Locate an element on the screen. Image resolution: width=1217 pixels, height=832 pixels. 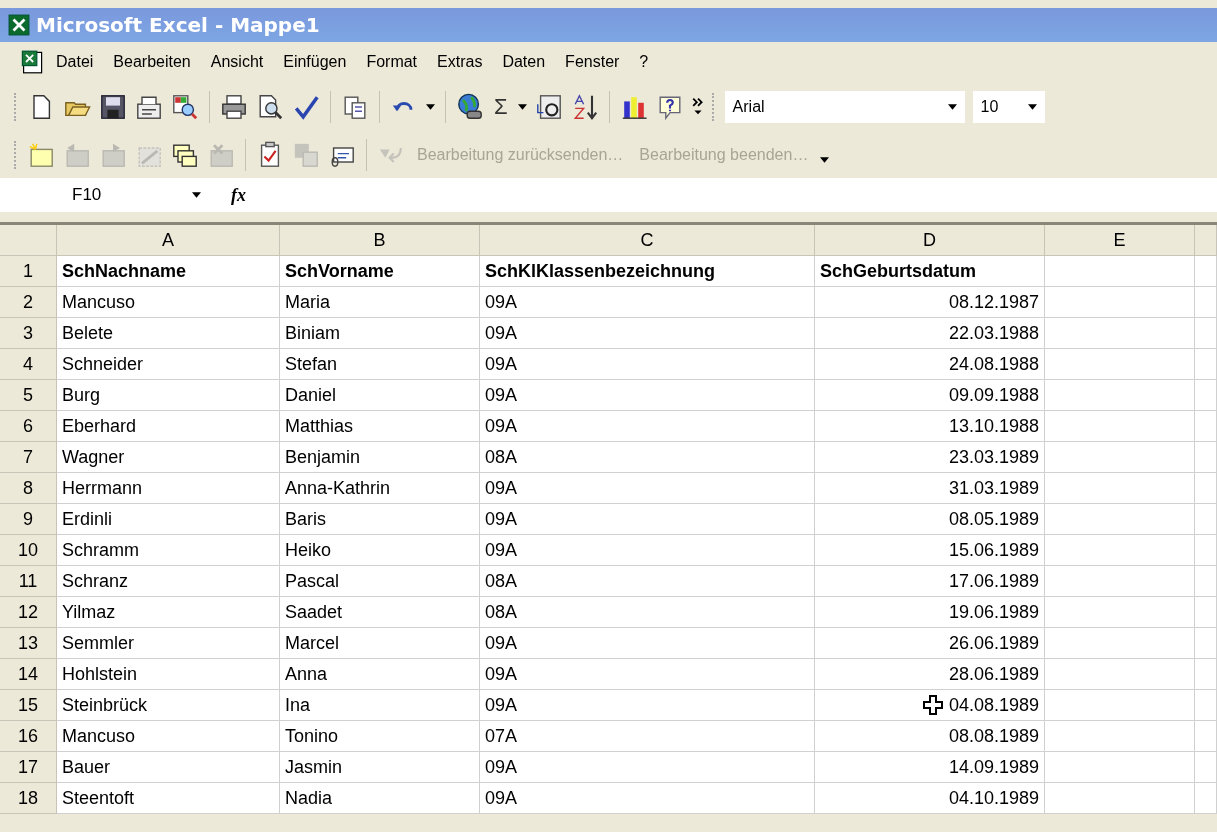
menu-item: Fenster is located at coordinates (592, 62).